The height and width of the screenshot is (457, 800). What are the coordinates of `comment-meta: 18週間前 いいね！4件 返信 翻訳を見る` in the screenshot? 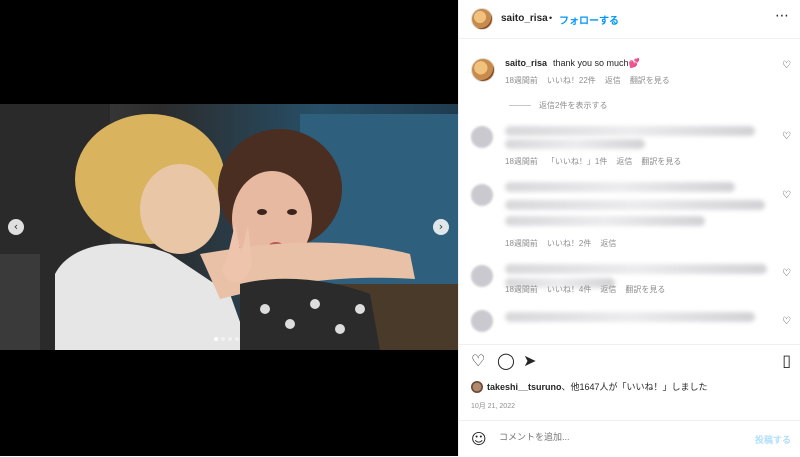 It's located at (585, 289).